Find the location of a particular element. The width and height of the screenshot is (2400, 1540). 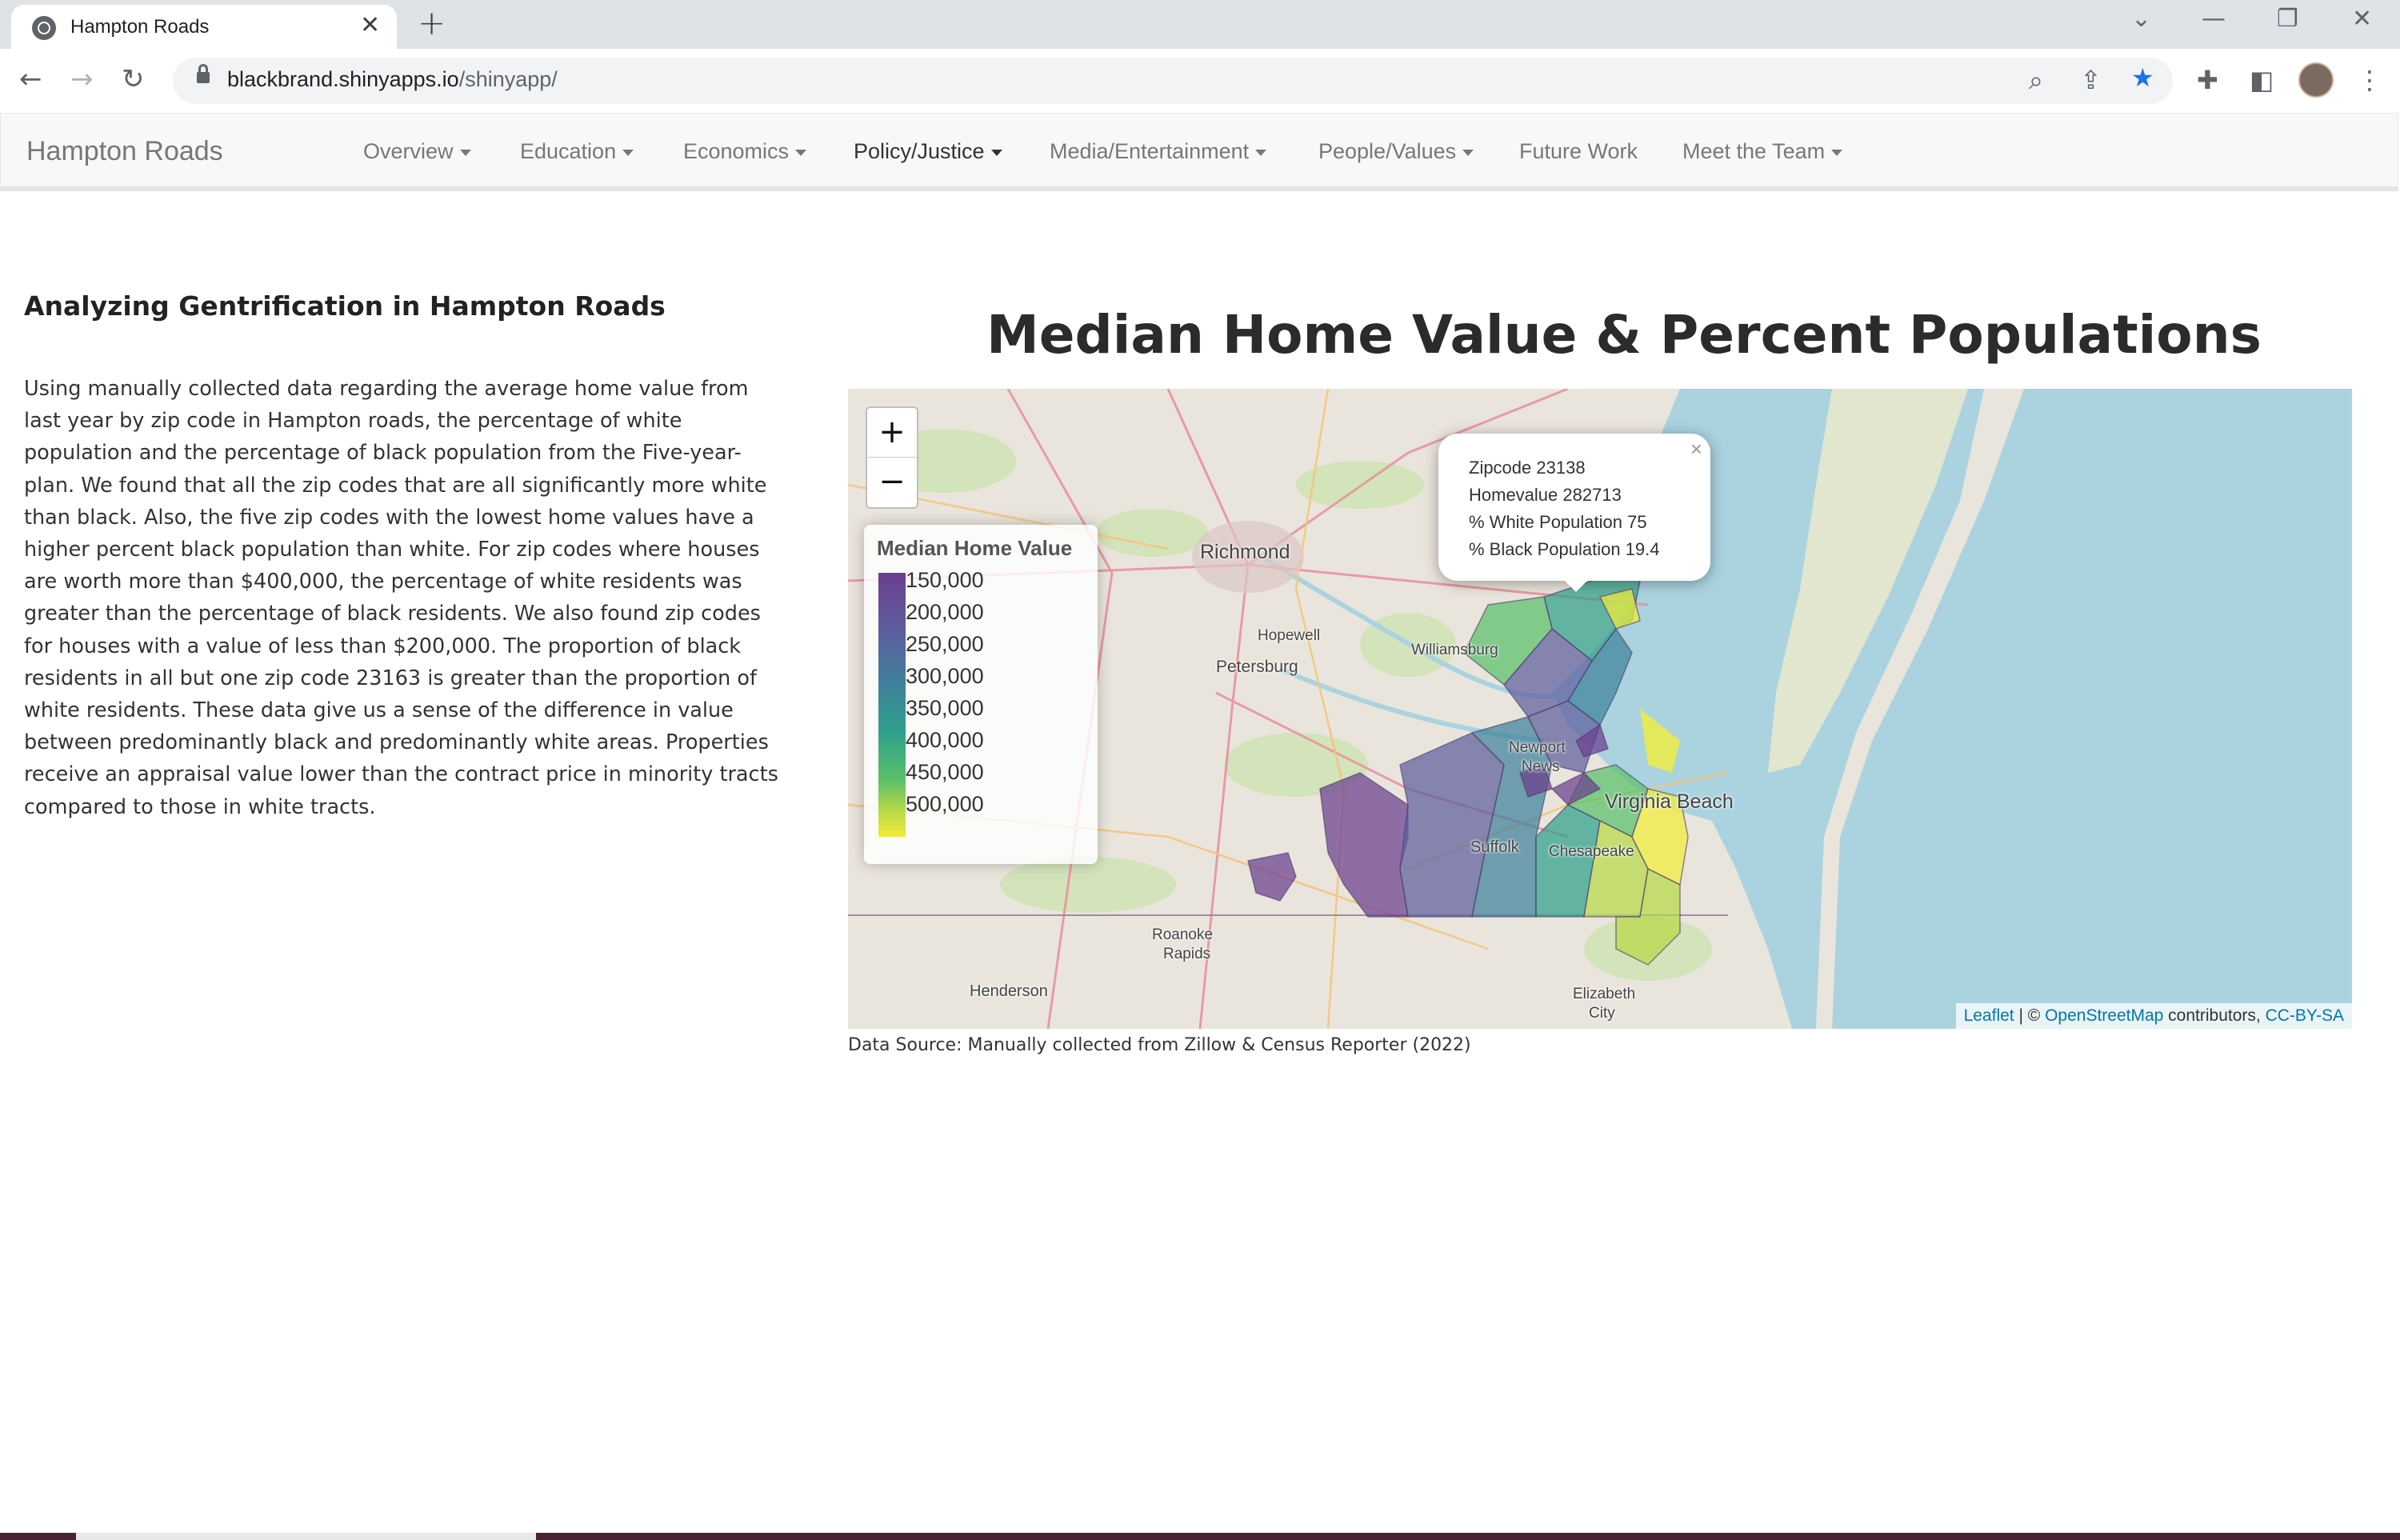

tab-search-icon: ⌄ is located at coordinates (2141, 19).